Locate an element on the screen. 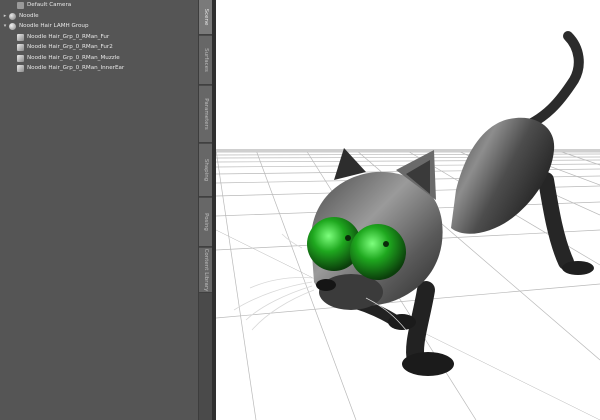 Image resolution: width=600 pixels, height=420 pixels. tree-row-hair-group: ▾ Noodle Hair LAMH Group is located at coordinates (99, 26).